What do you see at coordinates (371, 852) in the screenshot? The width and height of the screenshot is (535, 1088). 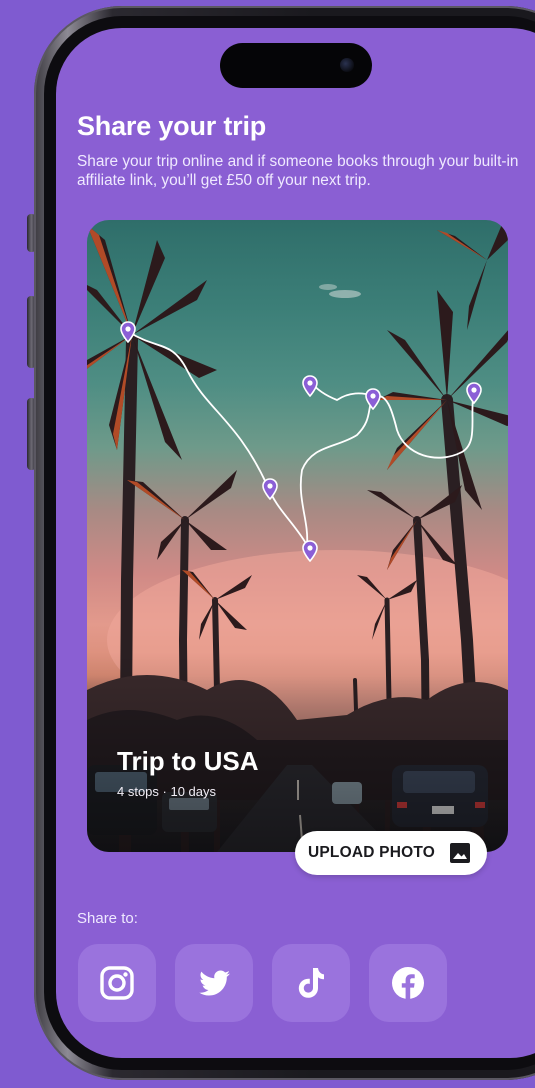 I see `upload-photo-label: UPLOAD PHOTO` at bounding box center [371, 852].